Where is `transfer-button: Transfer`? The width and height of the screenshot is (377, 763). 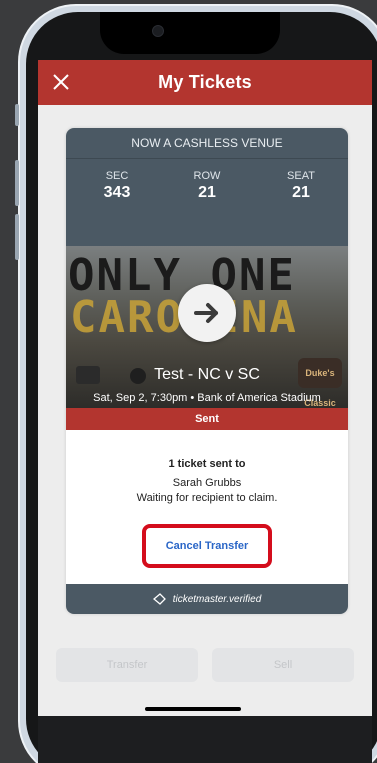
transfer-button: Transfer is located at coordinates (127, 665).